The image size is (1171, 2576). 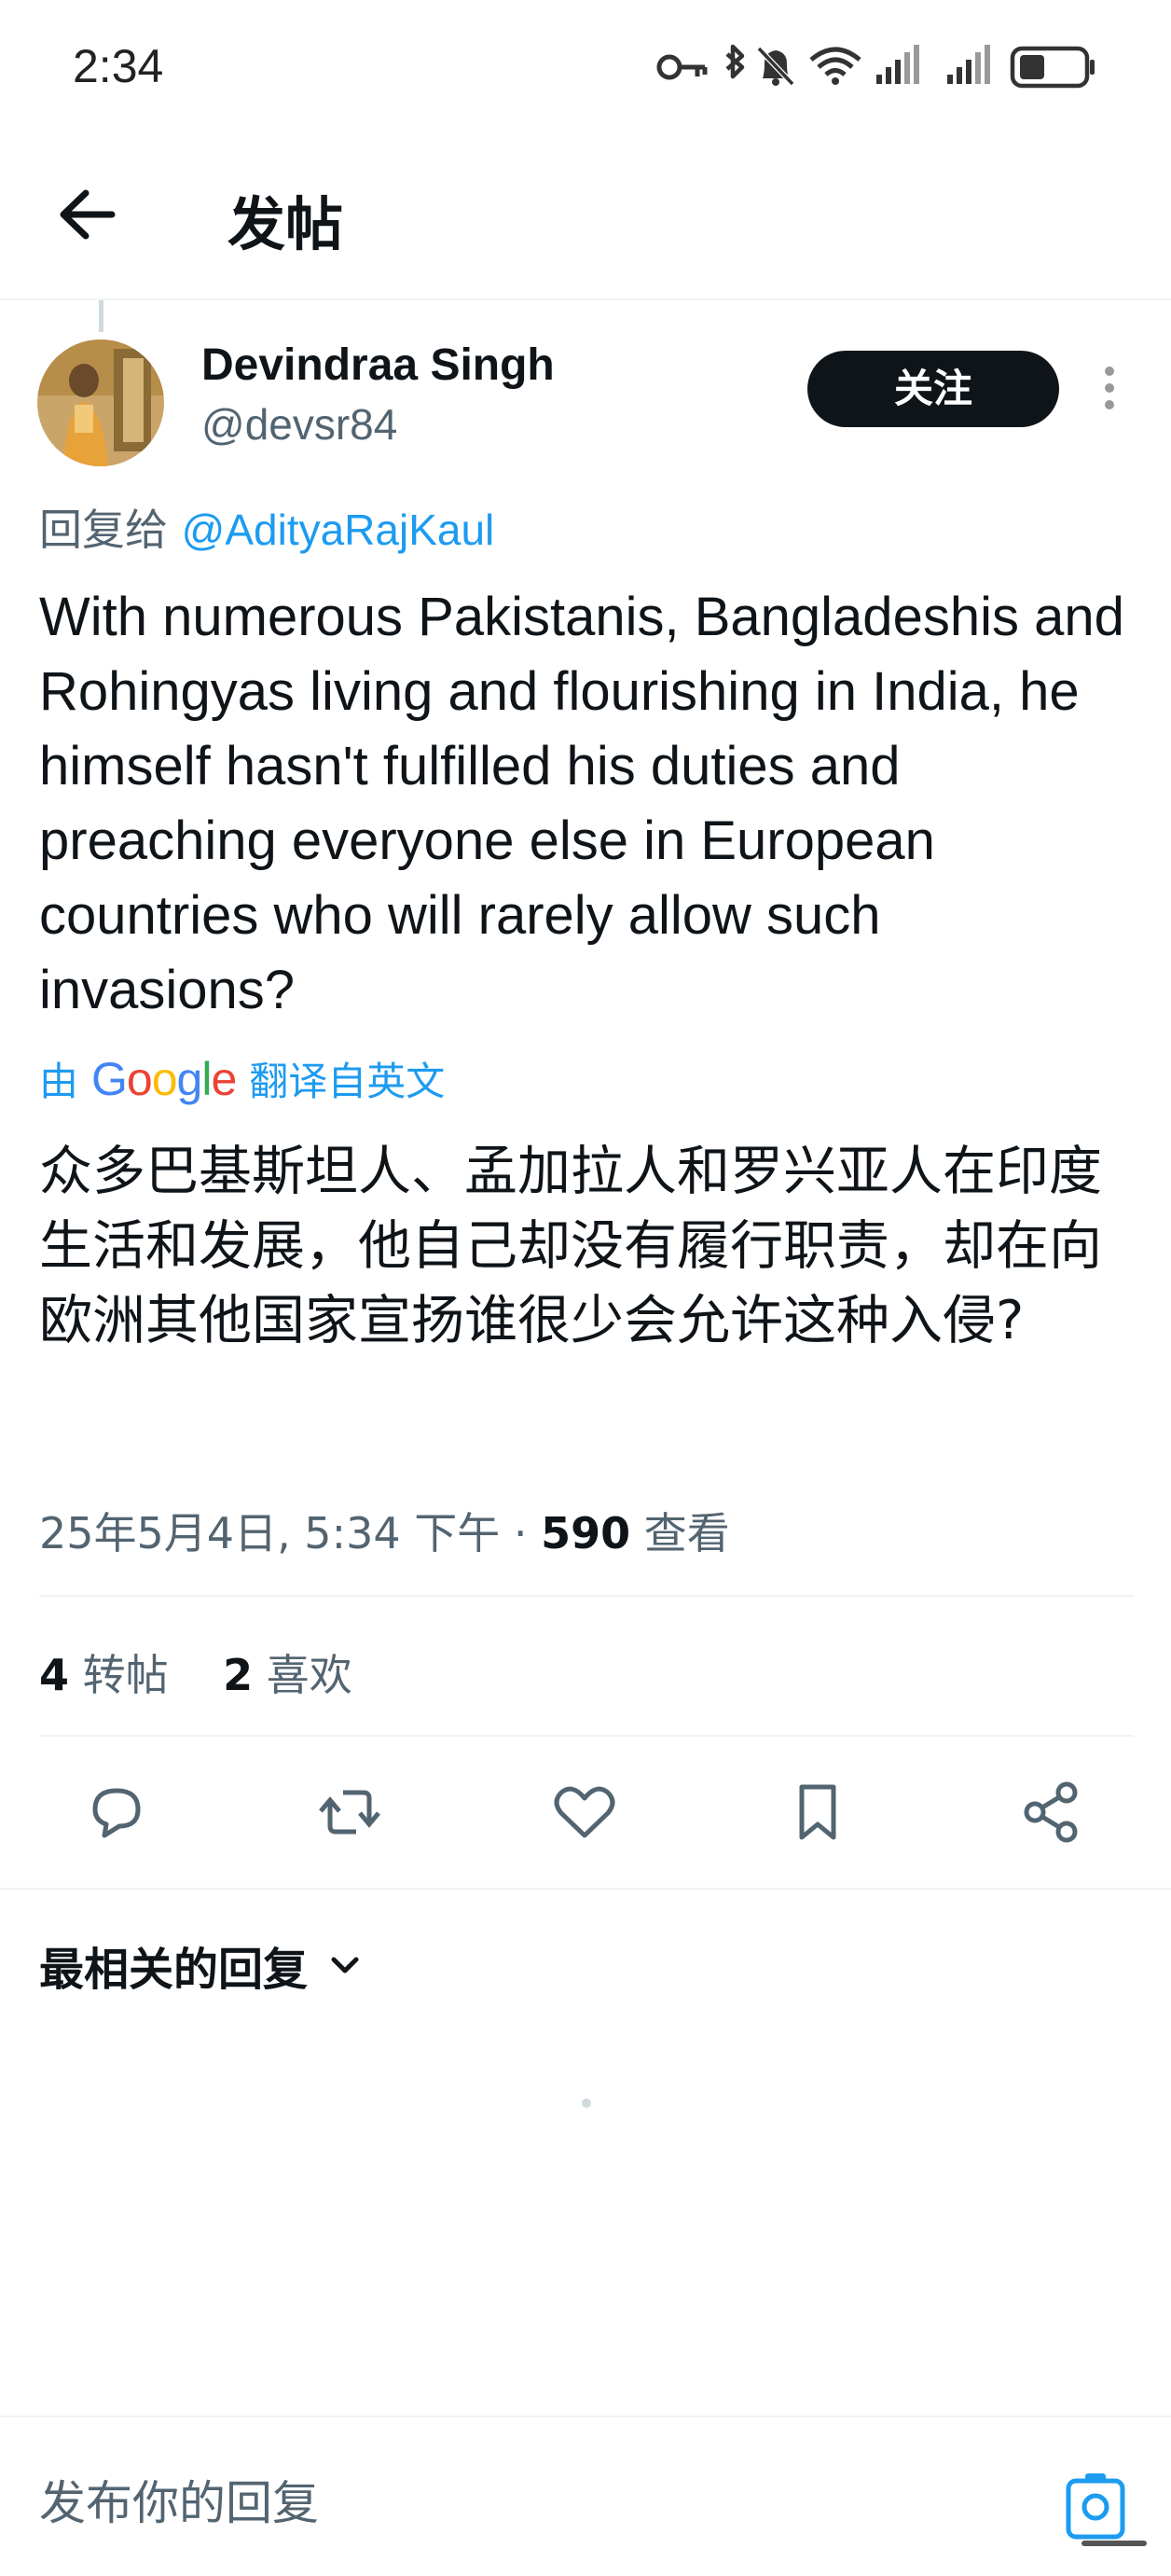 I want to click on reply-mention-link: @AdityaRajKaul, so click(x=338, y=530).